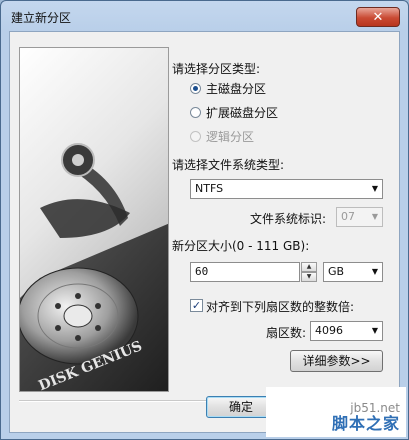 This screenshot has height=440, width=409. Describe the element at coordinates (196, 305) in the screenshot. I see `align-checkbox: ✓` at that location.